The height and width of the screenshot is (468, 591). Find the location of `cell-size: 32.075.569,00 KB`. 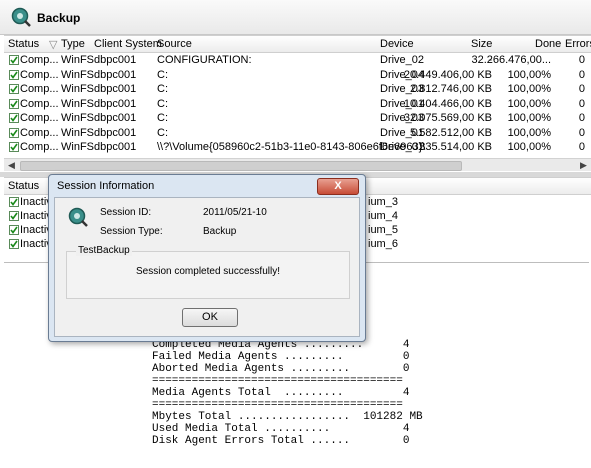

cell-size: 32.075.569,00 KB is located at coordinates (447, 118).